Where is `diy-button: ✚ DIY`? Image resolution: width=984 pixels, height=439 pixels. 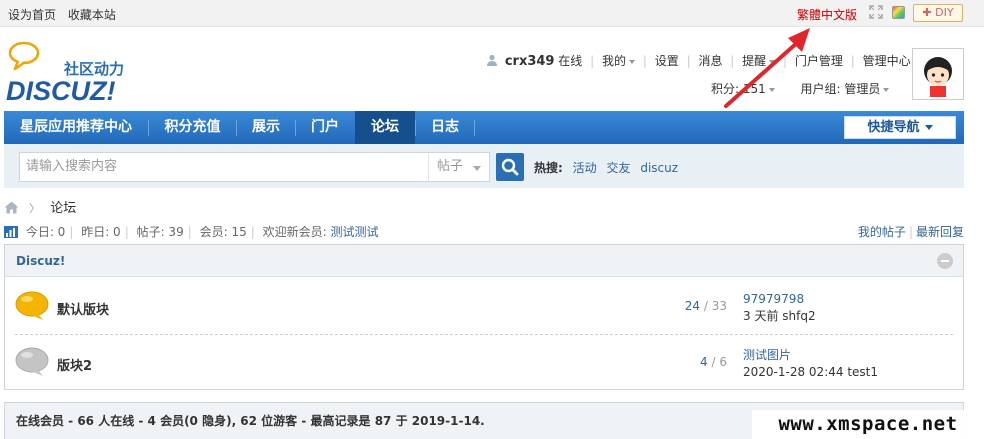 diy-button: ✚ DIY is located at coordinates (938, 13).